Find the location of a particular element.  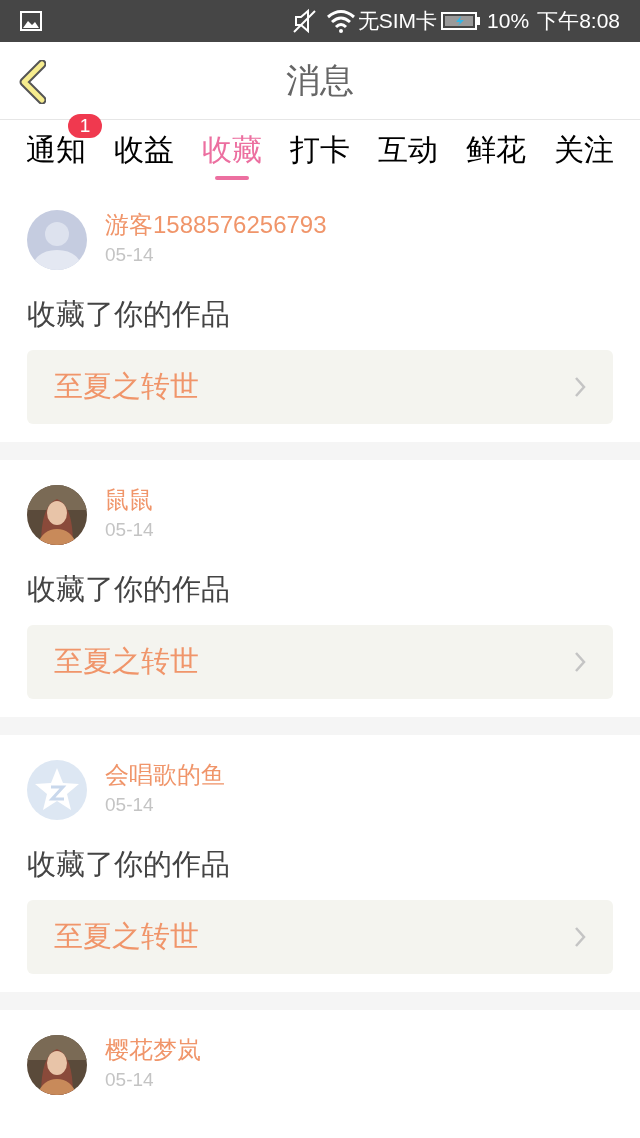

mute-icon is located at coordinates (304, 21).